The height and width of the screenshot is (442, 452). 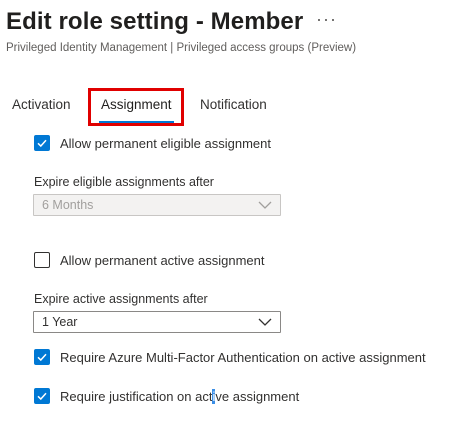 What do you see at coordinates (136, 107) in the screenshot?
I see `highlight-annotation-box` at bounding box center [136, 107].